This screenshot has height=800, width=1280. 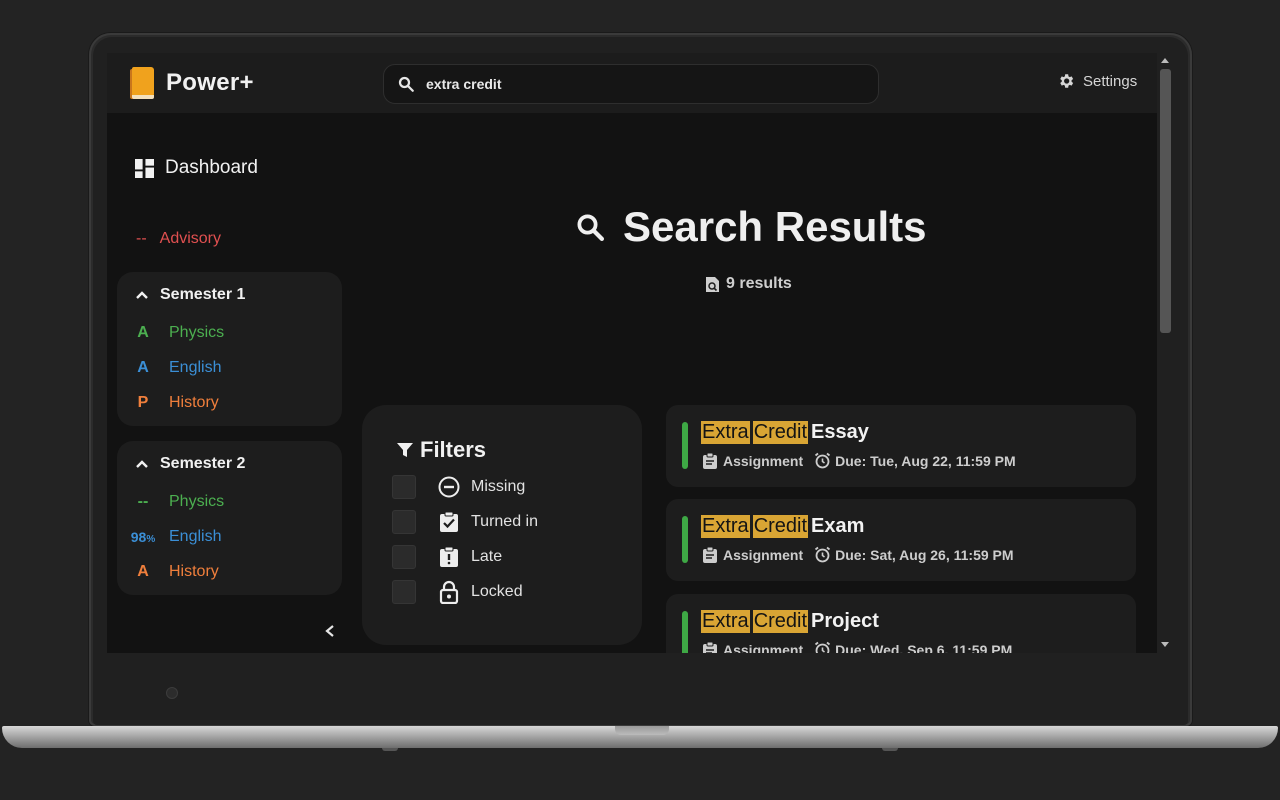 I want to click on filter-late: Late, so click(x=447, y=557).